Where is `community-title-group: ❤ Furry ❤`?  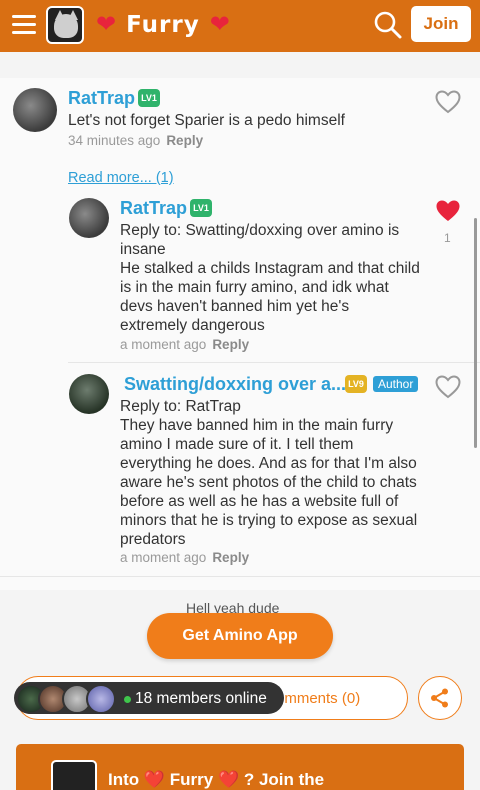 community-title-group: ❤ Furry ❤ is located at coordinates (163, 25).